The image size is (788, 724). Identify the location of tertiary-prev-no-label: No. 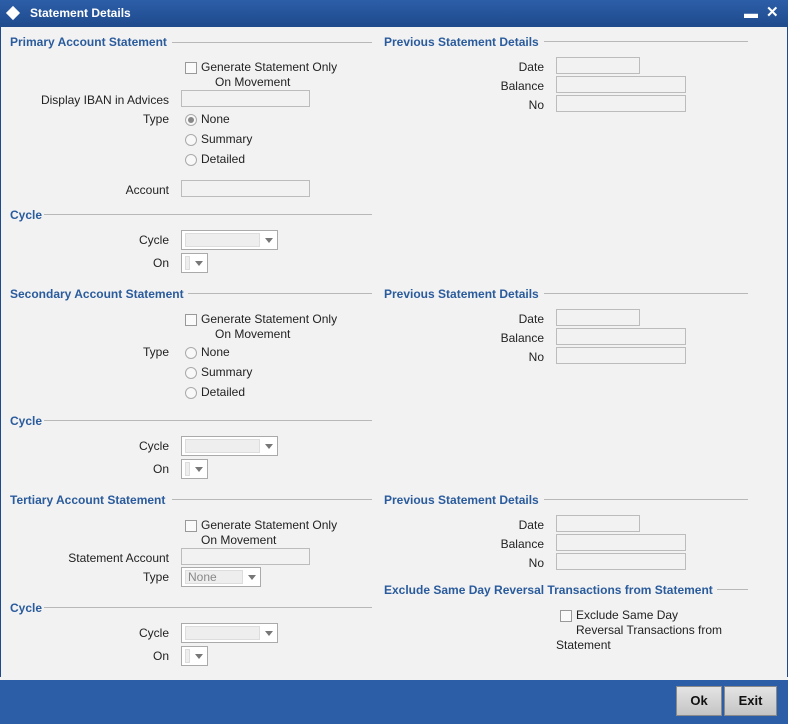
(536, 563).